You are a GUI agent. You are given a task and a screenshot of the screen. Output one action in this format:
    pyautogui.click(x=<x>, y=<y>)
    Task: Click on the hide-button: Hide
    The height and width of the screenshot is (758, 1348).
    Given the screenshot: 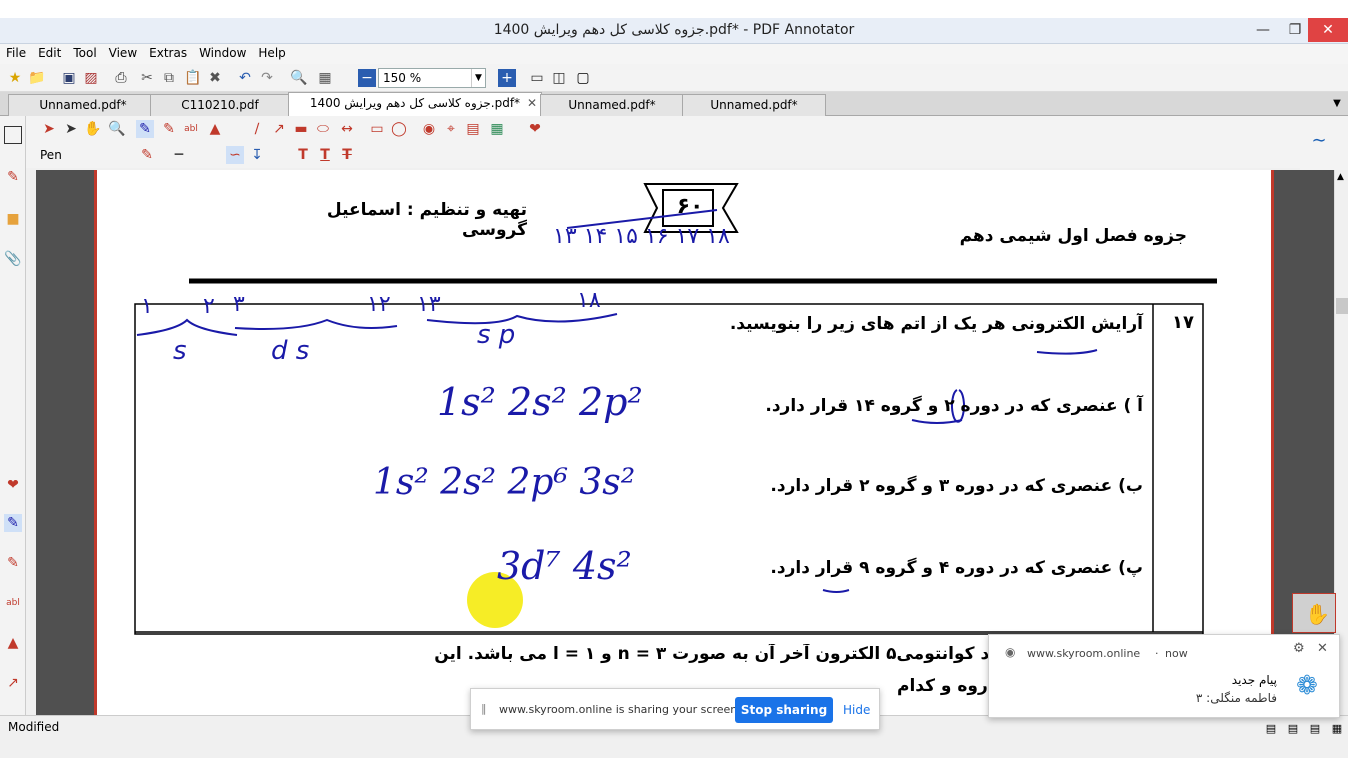 What is the action you would take?
    pyautogui.click(x=859, y=710)
    